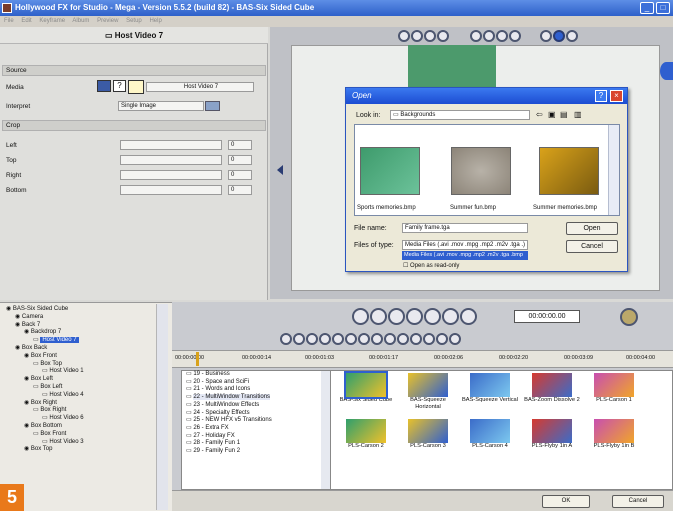  What do you see at coordinates (255, 429) in the screenshot?
I see `category-item: ▭ 26 - Extra FX` at bounding box center [255, 429].